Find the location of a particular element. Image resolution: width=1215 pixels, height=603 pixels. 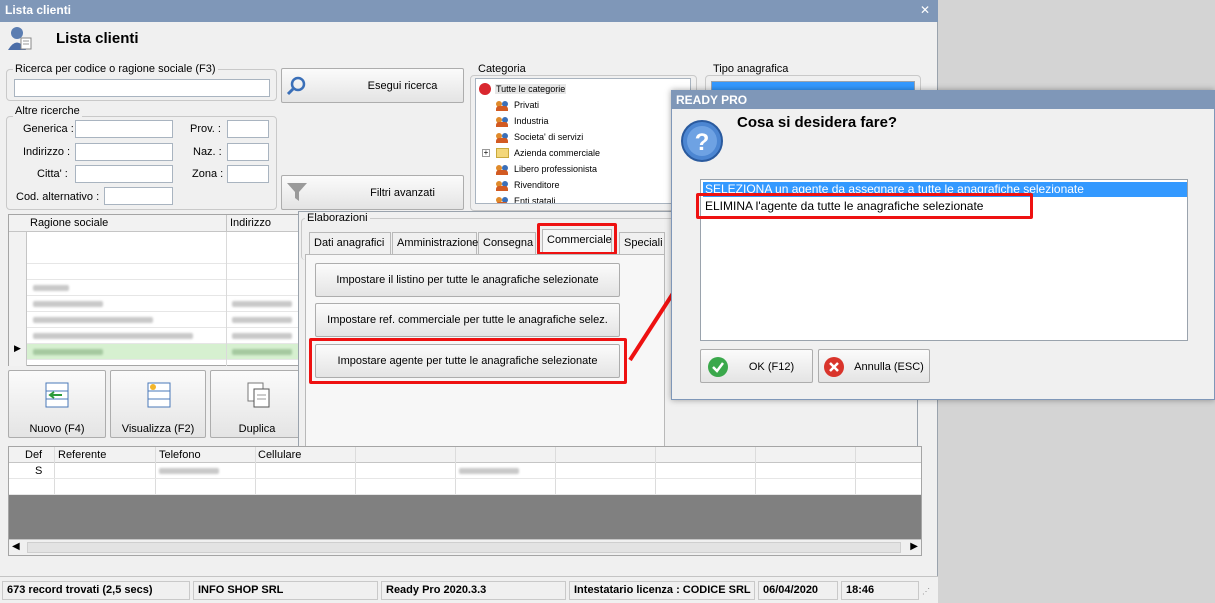

tree-item-privati: Privati is located at coordinates (517, 105).